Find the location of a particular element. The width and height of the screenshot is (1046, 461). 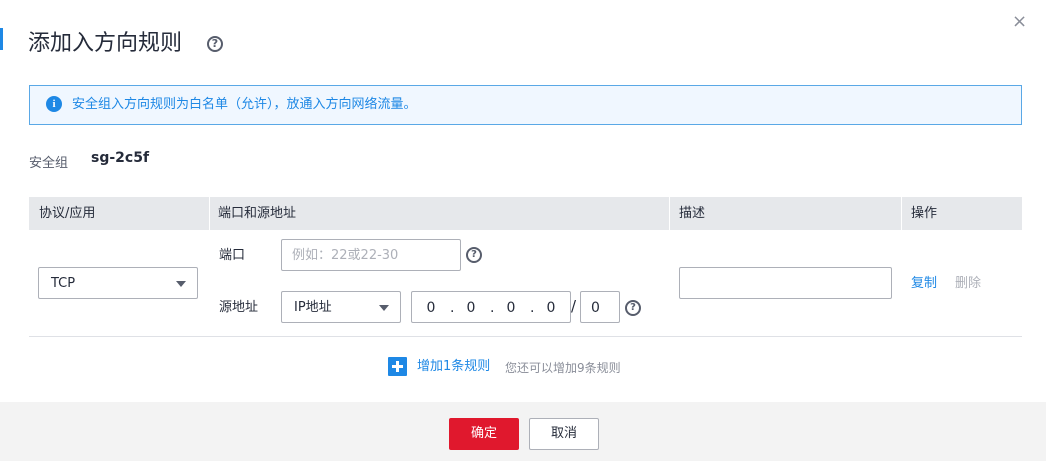

header-protocol: 协议/应用 is located at coordinates (67, 213).